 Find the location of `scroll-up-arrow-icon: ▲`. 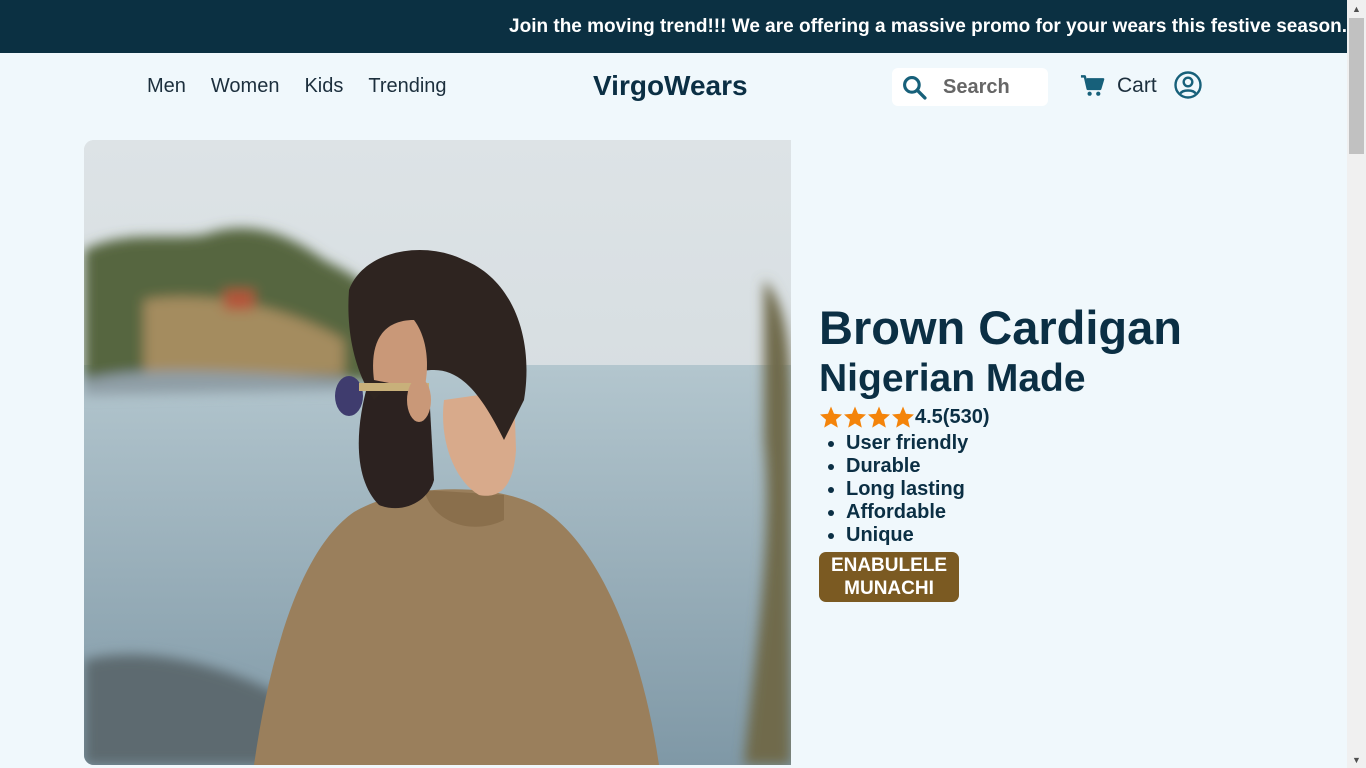

scroll-up-arrow-icon: ▲ is located at coordinates (1356, 8).